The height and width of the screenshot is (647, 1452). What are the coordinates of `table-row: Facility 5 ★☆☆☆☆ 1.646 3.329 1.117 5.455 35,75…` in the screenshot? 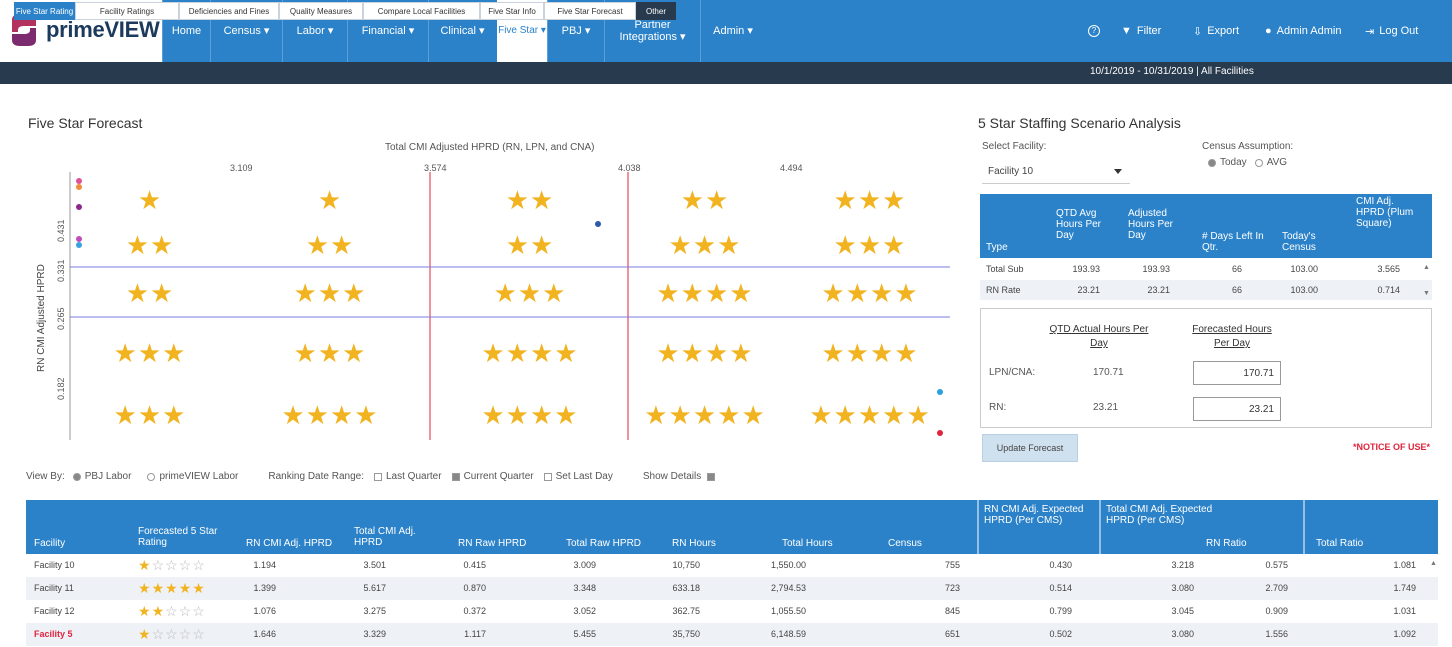 It's located at (732, 634).